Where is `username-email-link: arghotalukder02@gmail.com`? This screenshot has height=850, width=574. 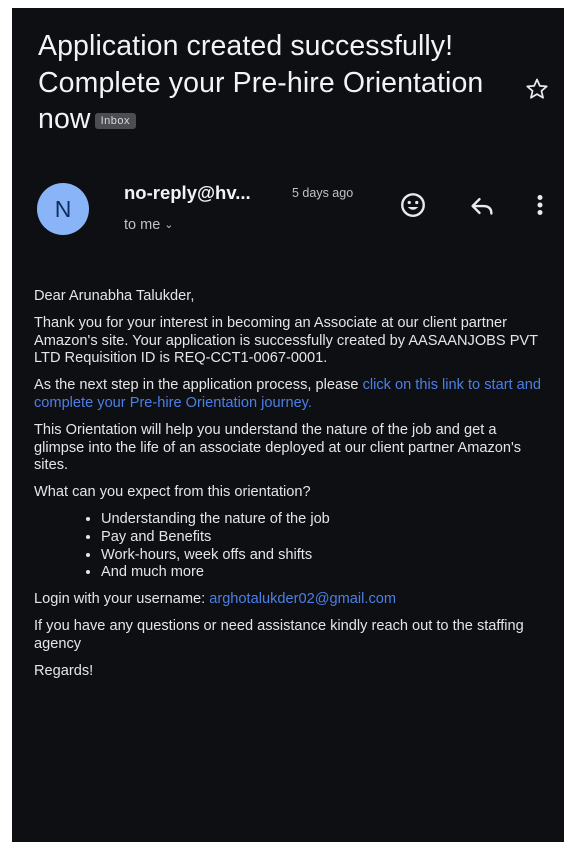
username-email-link: arghotalukder02@gmail.com is located at coordinates (302, 599).